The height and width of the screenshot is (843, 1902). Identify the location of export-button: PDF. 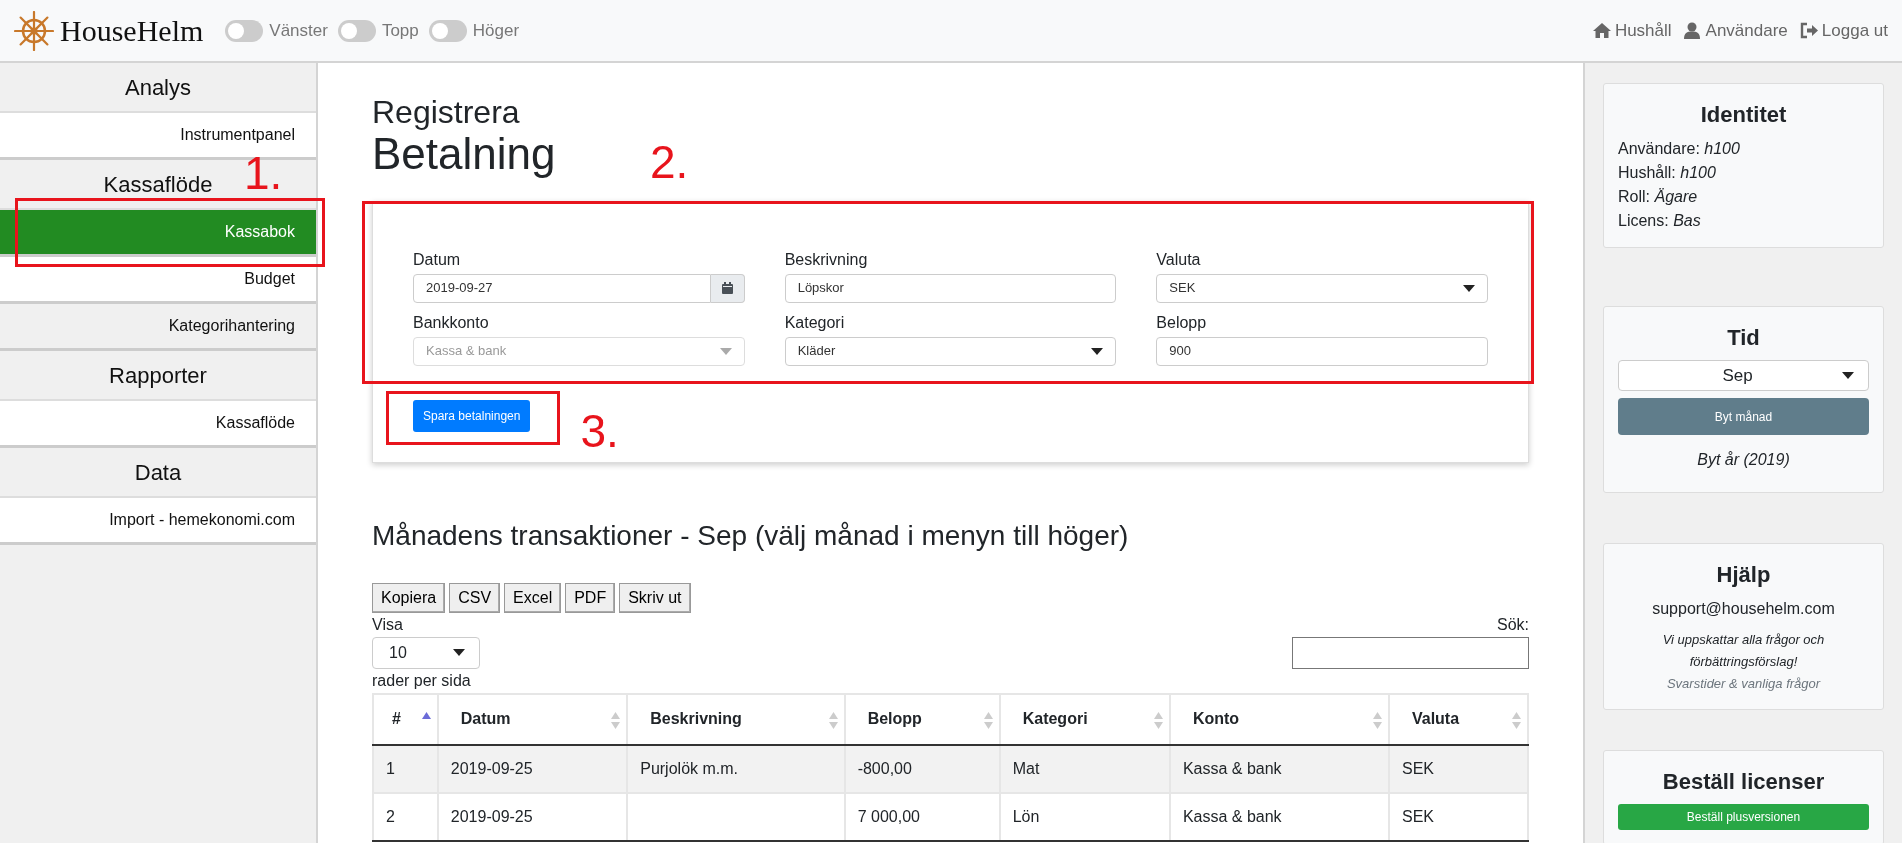
(590, 597).